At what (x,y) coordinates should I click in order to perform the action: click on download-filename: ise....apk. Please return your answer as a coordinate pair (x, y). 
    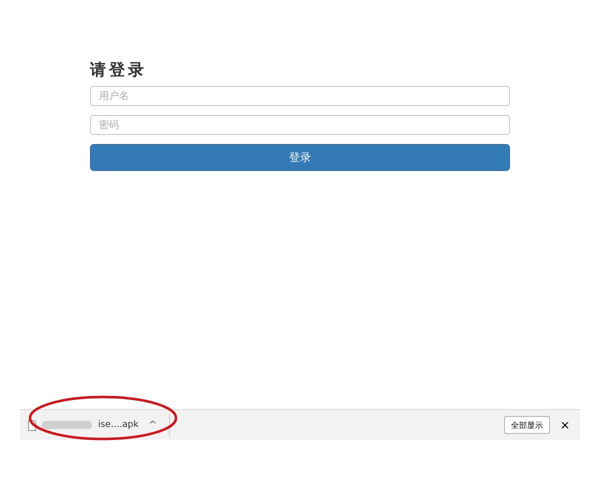
    Looking at the image, I should click on (118, 425).